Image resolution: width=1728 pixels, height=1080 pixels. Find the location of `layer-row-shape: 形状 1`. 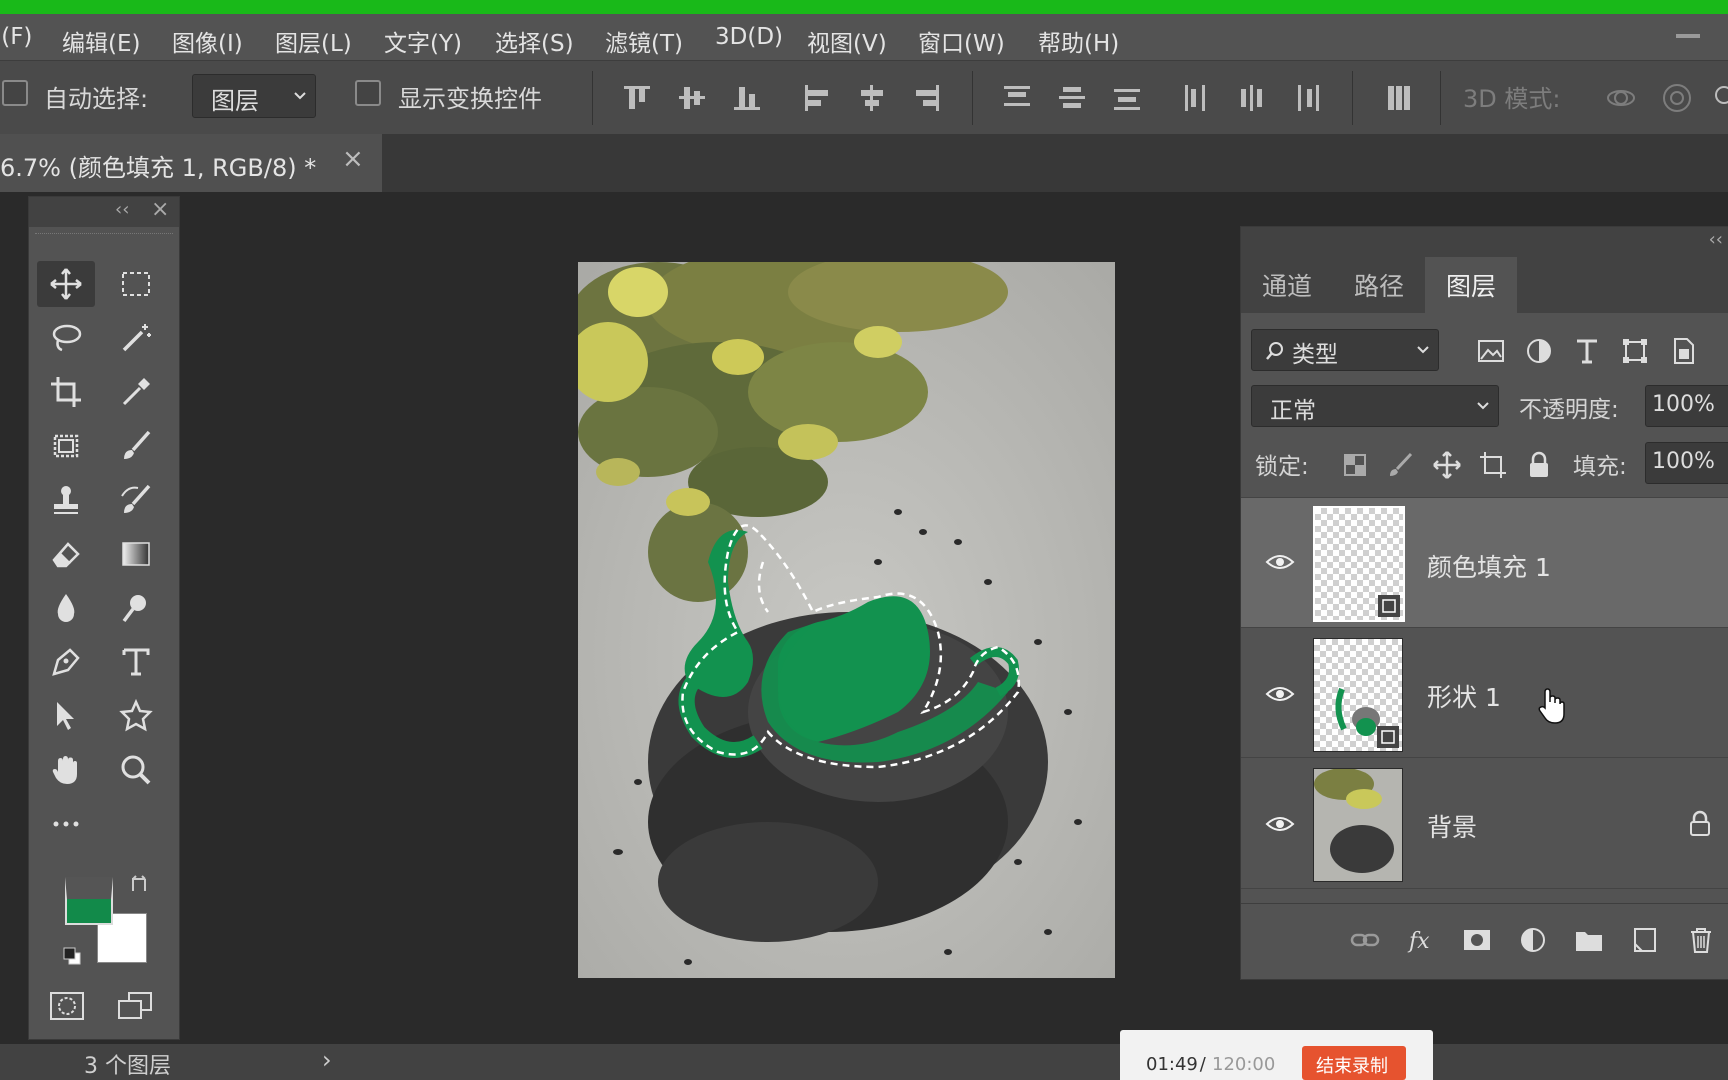

layer-row-shape: 形状 1 is located at coordinates (1484, 692).